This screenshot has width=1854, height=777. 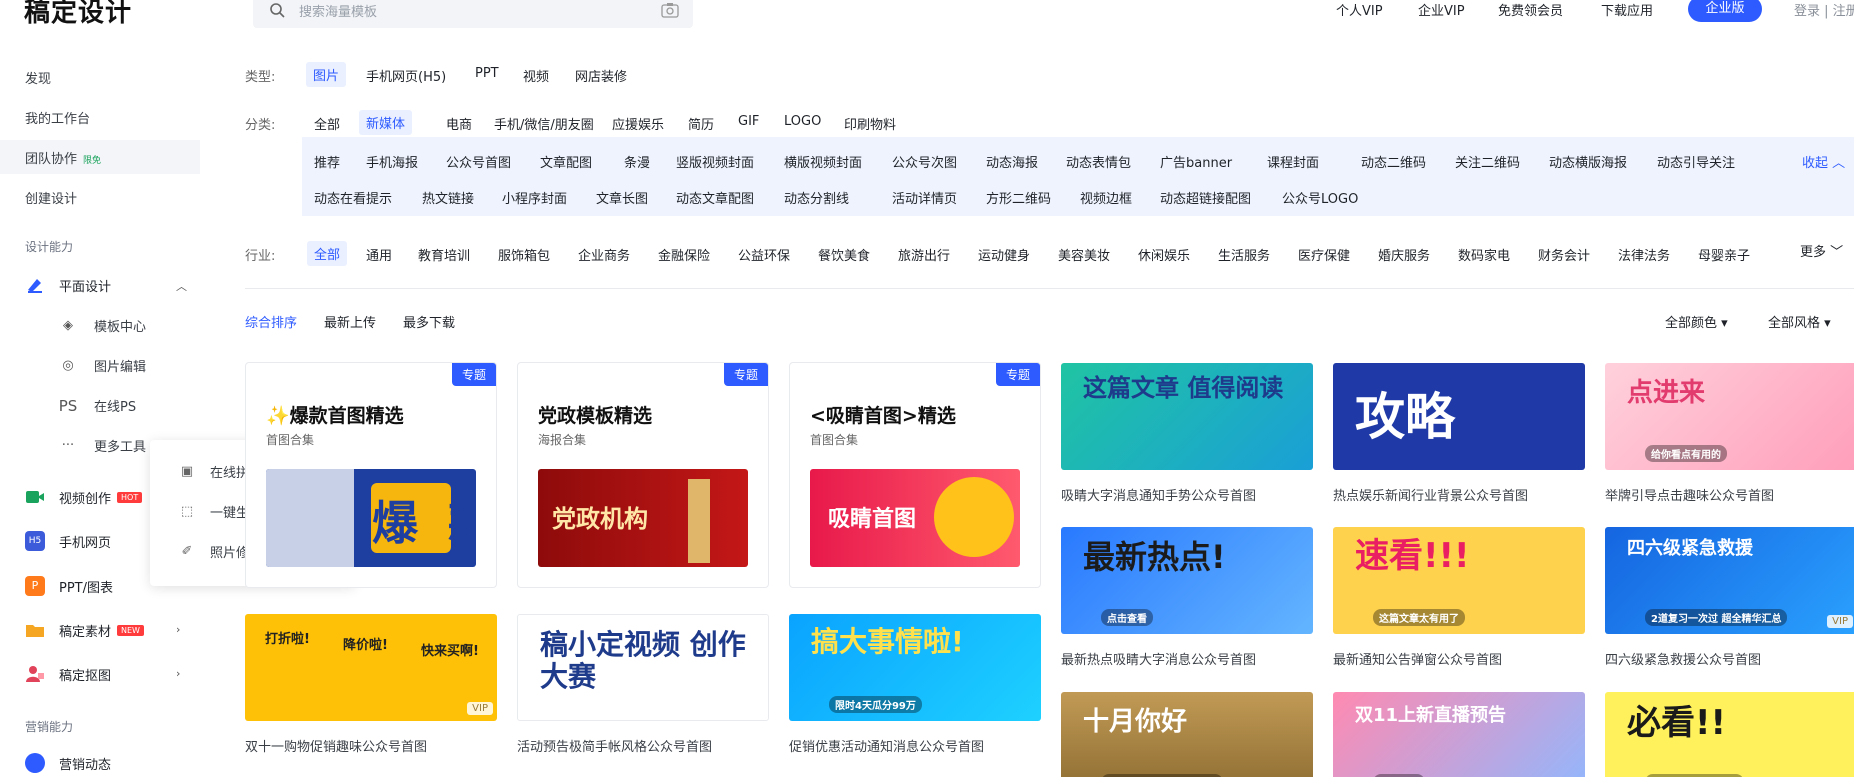 I want to click on category-option-5: 简历, so click(x=701, y=123).